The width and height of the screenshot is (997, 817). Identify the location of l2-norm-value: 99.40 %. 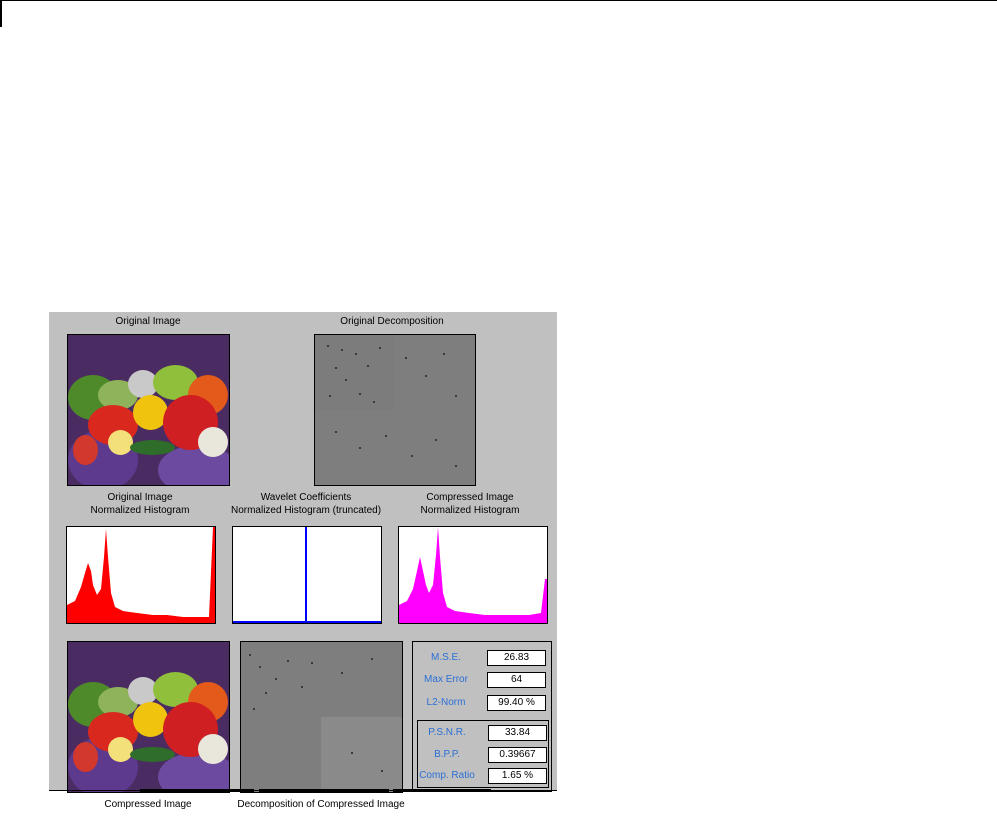
(516, 703).